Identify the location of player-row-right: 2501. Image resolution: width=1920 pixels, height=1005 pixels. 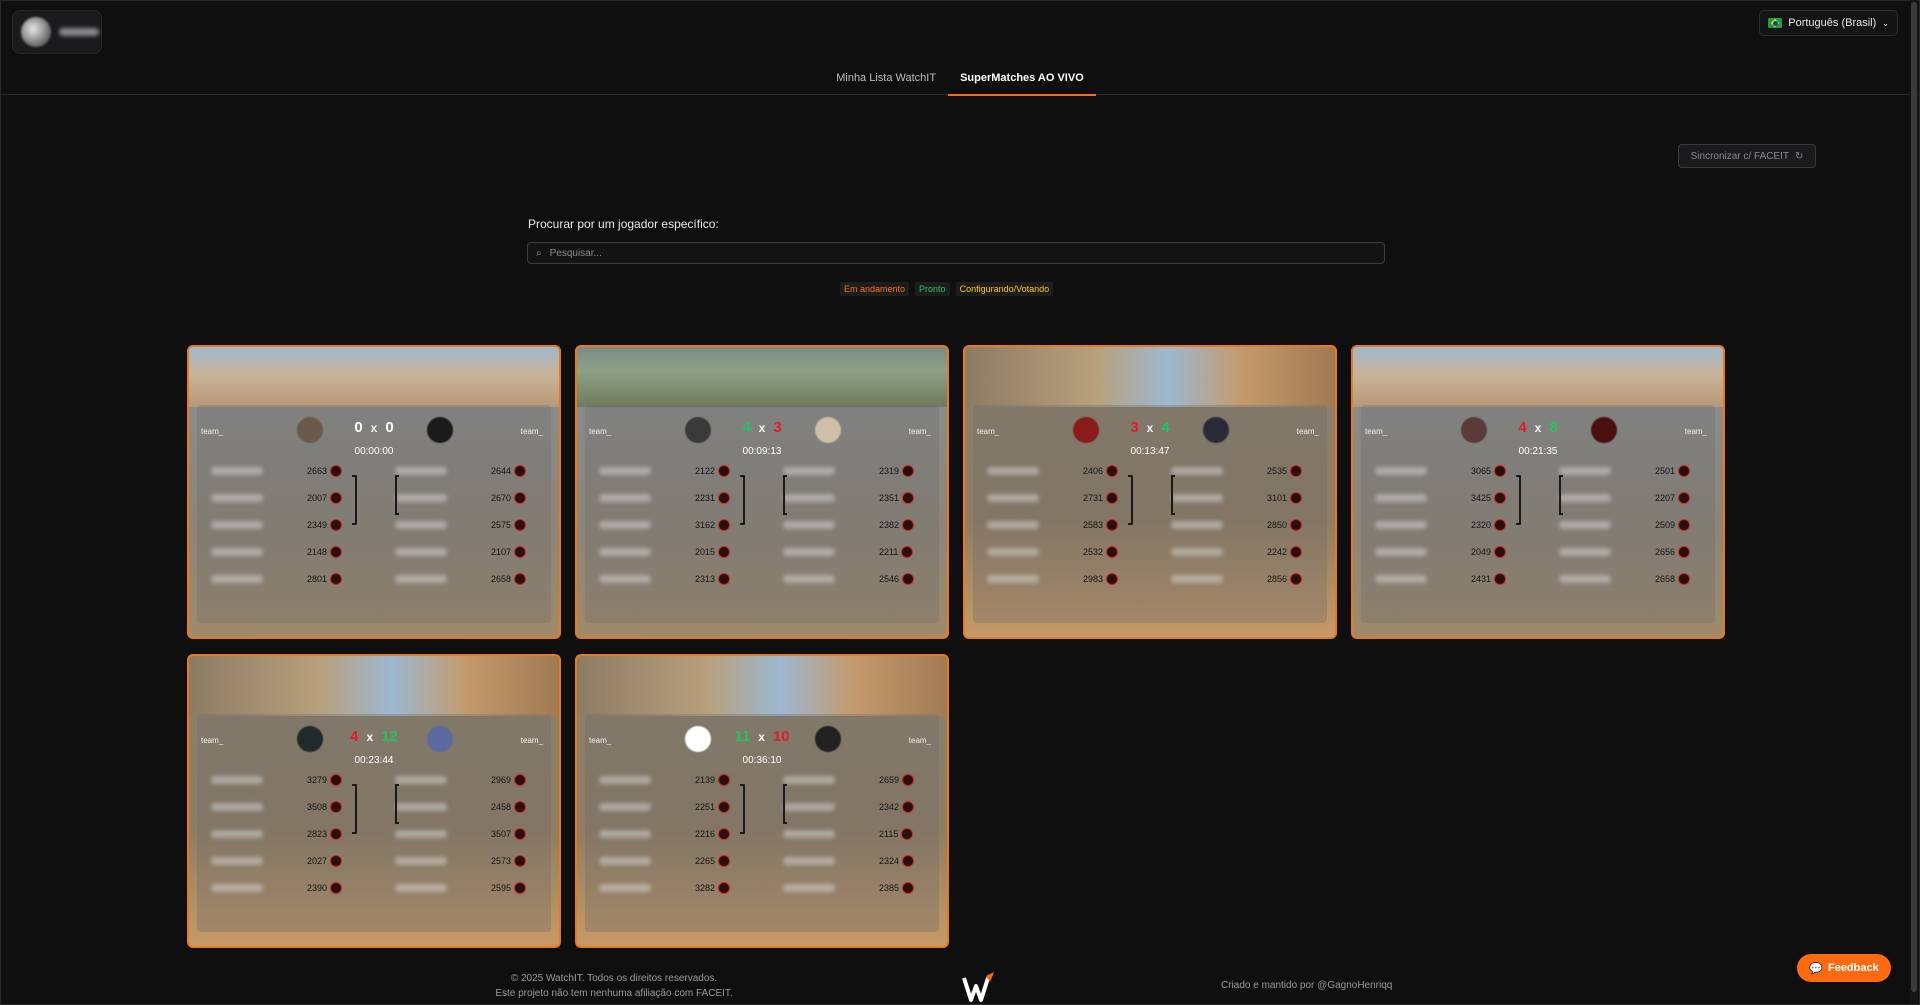
(1625, 471).